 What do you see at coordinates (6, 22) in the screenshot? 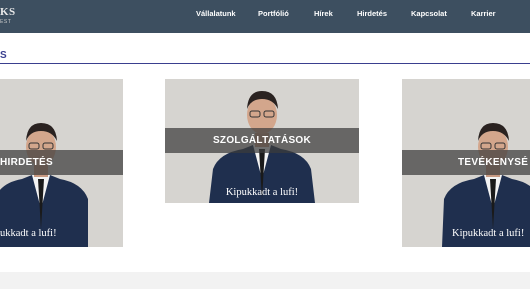
I see `logo-subtext: EST` at bounding box center [6, 22].